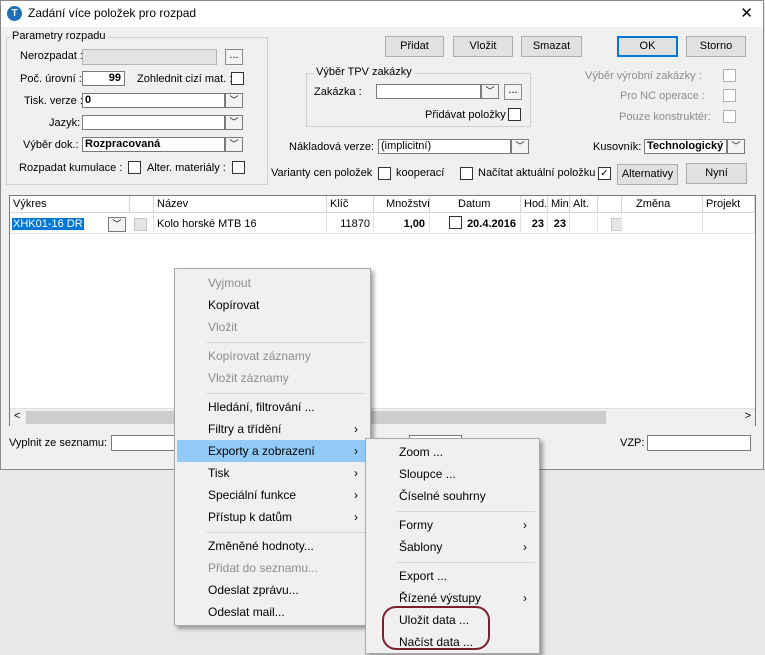 This screenshot has height=655, width=765. Describe the element at coordinates (729, 224) in the screenshot. I see `cell-projekt` at that location.